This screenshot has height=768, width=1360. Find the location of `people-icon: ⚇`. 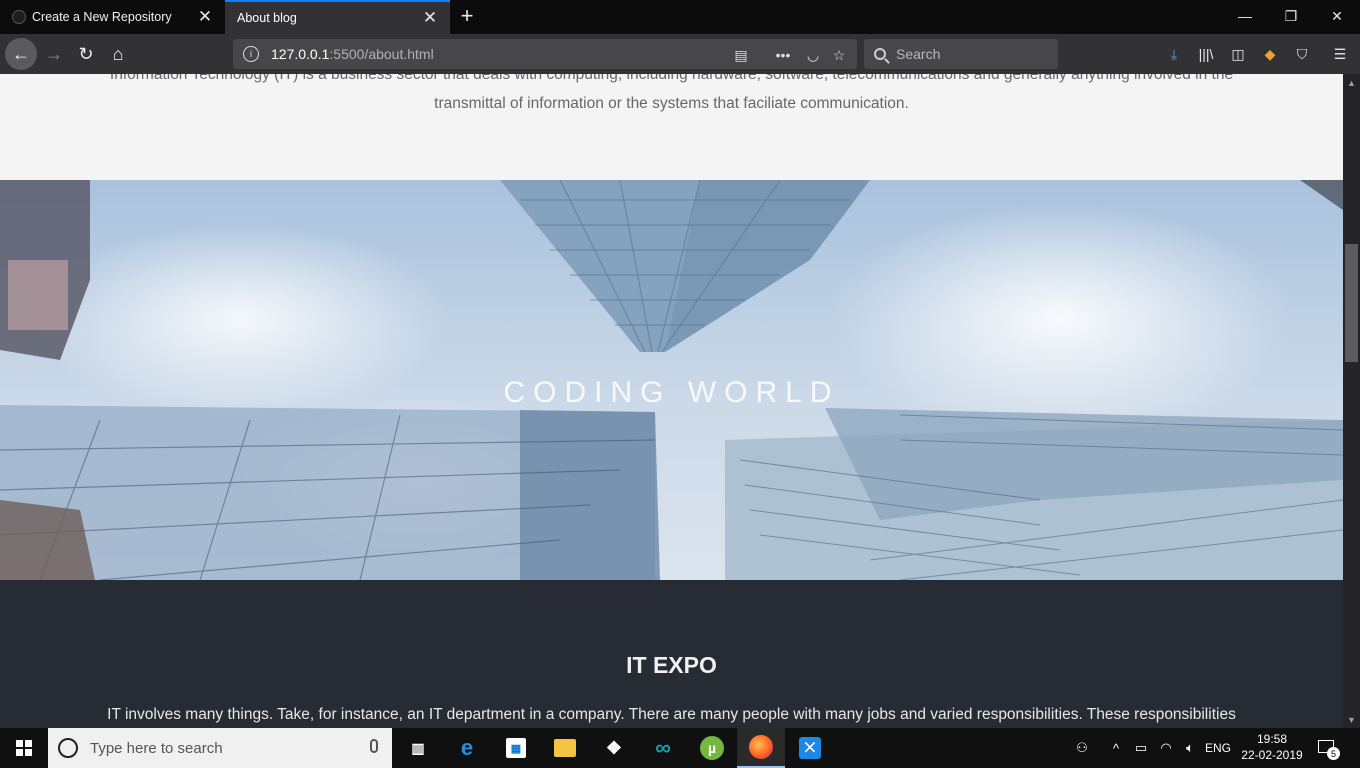

people-icon: ⚇ is located at coordinates (1082, 748).